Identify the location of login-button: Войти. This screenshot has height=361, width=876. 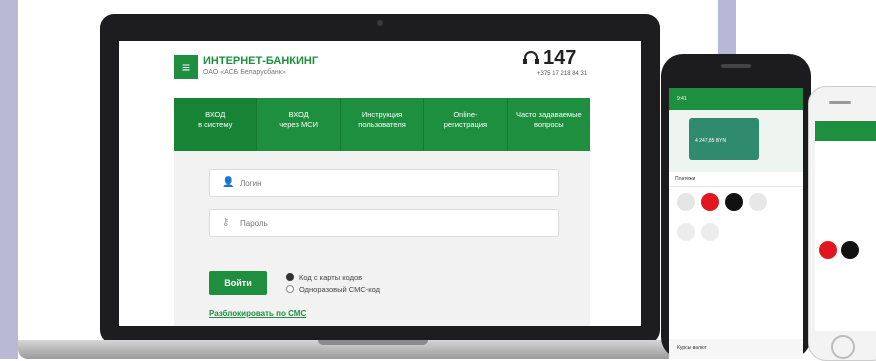
(238, 283).